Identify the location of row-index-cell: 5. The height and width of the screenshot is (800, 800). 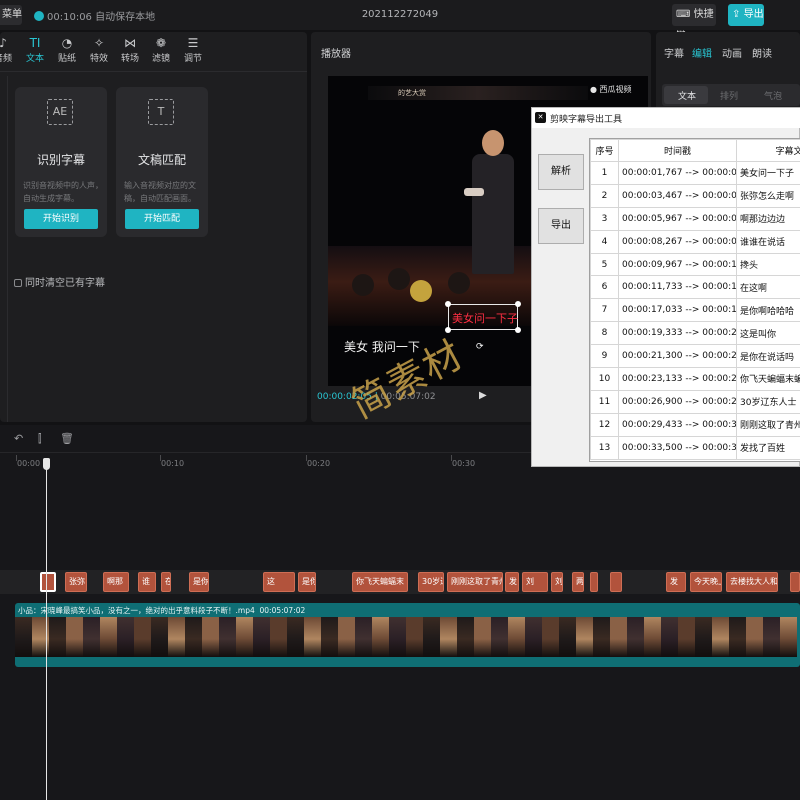
(604, 264).